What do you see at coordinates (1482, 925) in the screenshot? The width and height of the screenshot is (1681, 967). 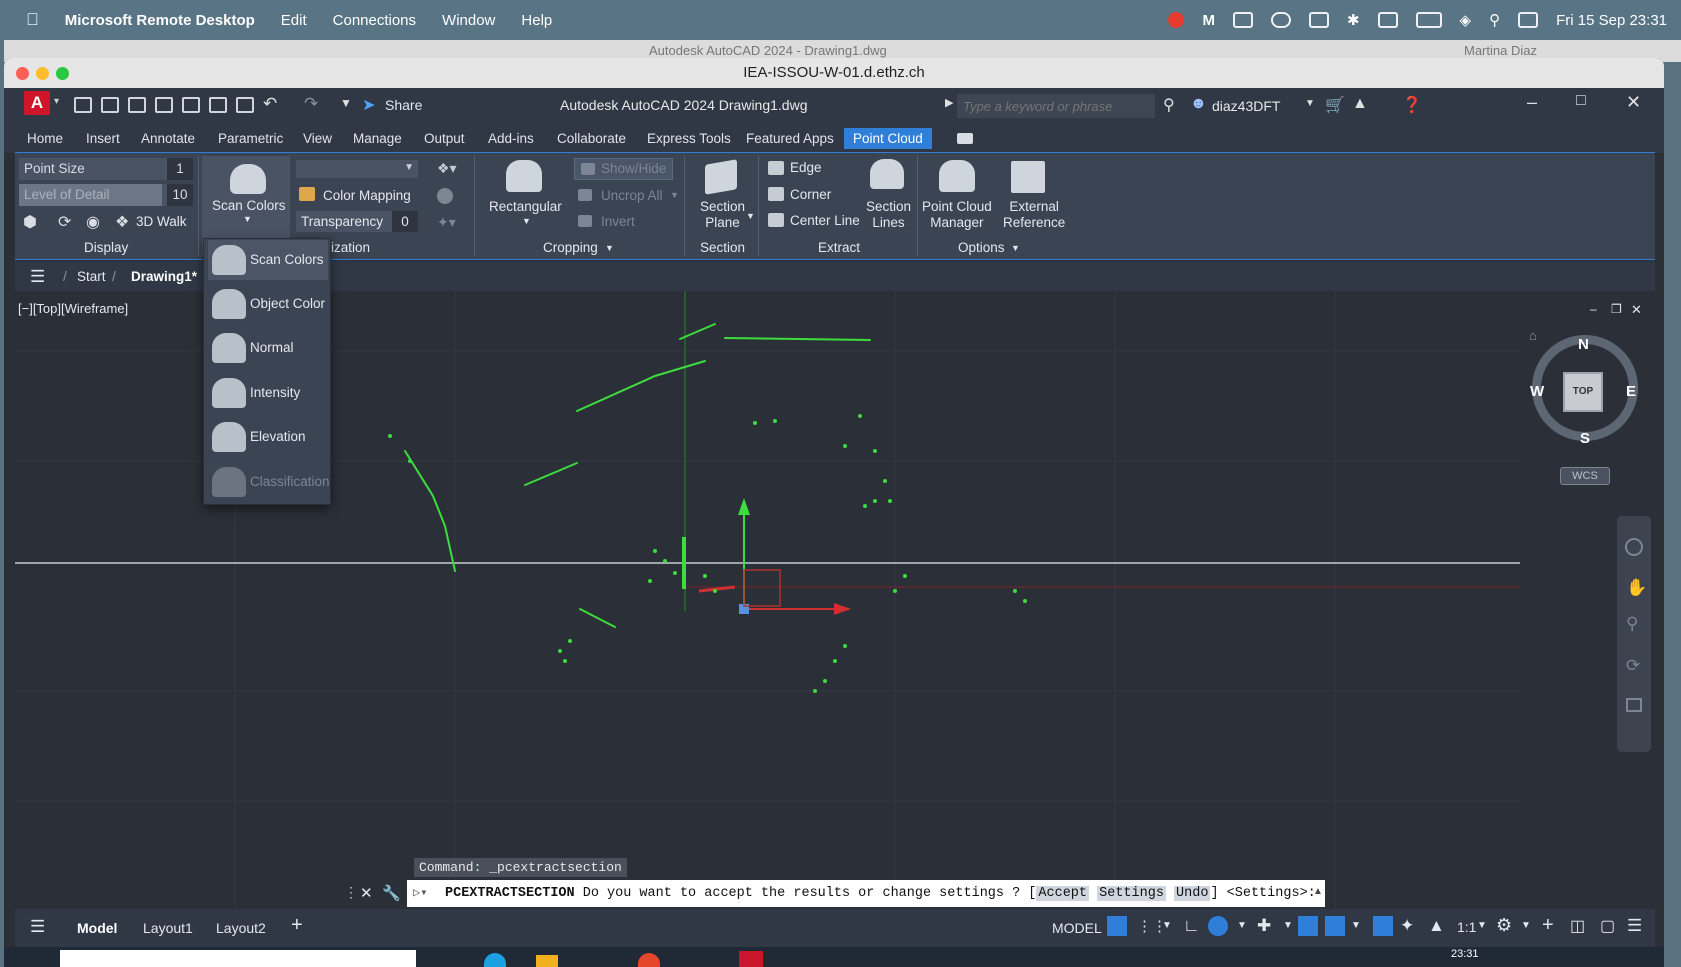 I see `scale-chevron-icon: ▼` at bounding box center [1482, 925].